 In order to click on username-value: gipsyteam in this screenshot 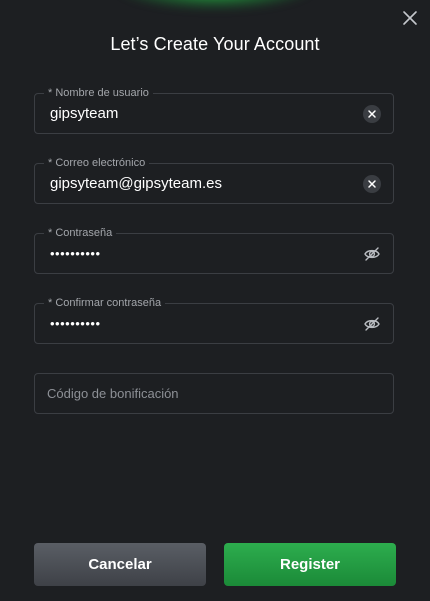, I will do `click(84, 113)`.